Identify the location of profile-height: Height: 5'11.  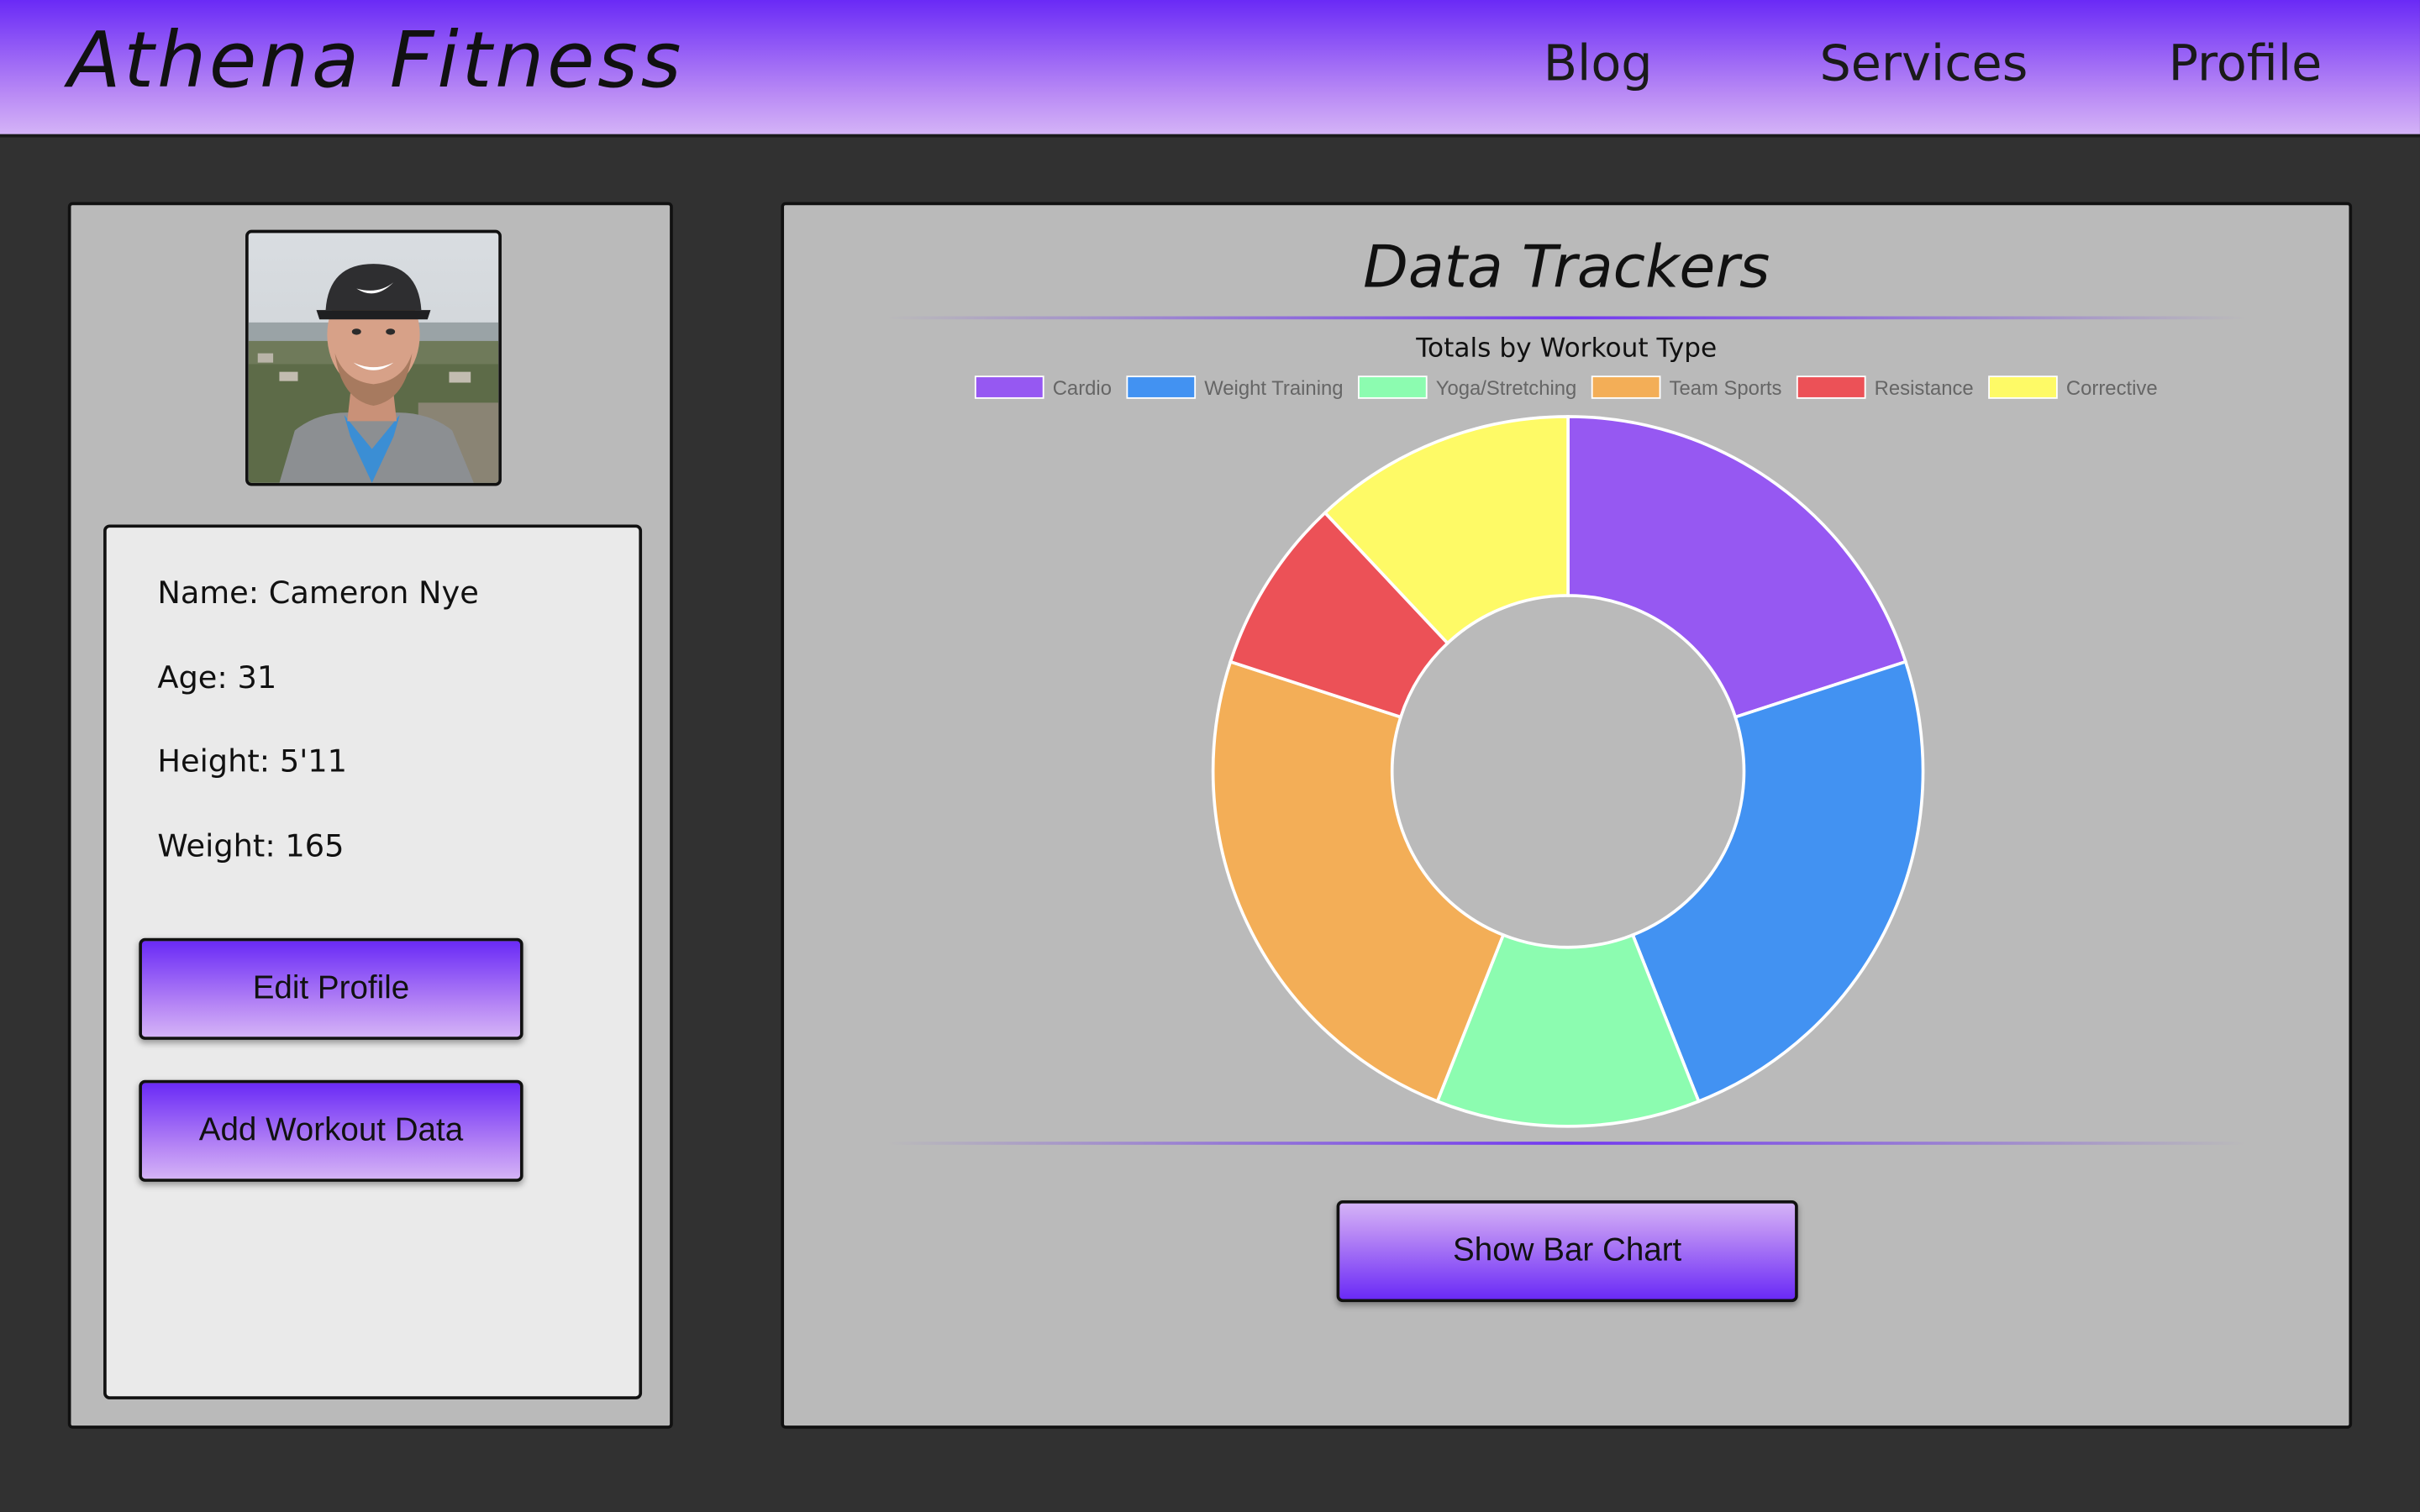
(253, 761).